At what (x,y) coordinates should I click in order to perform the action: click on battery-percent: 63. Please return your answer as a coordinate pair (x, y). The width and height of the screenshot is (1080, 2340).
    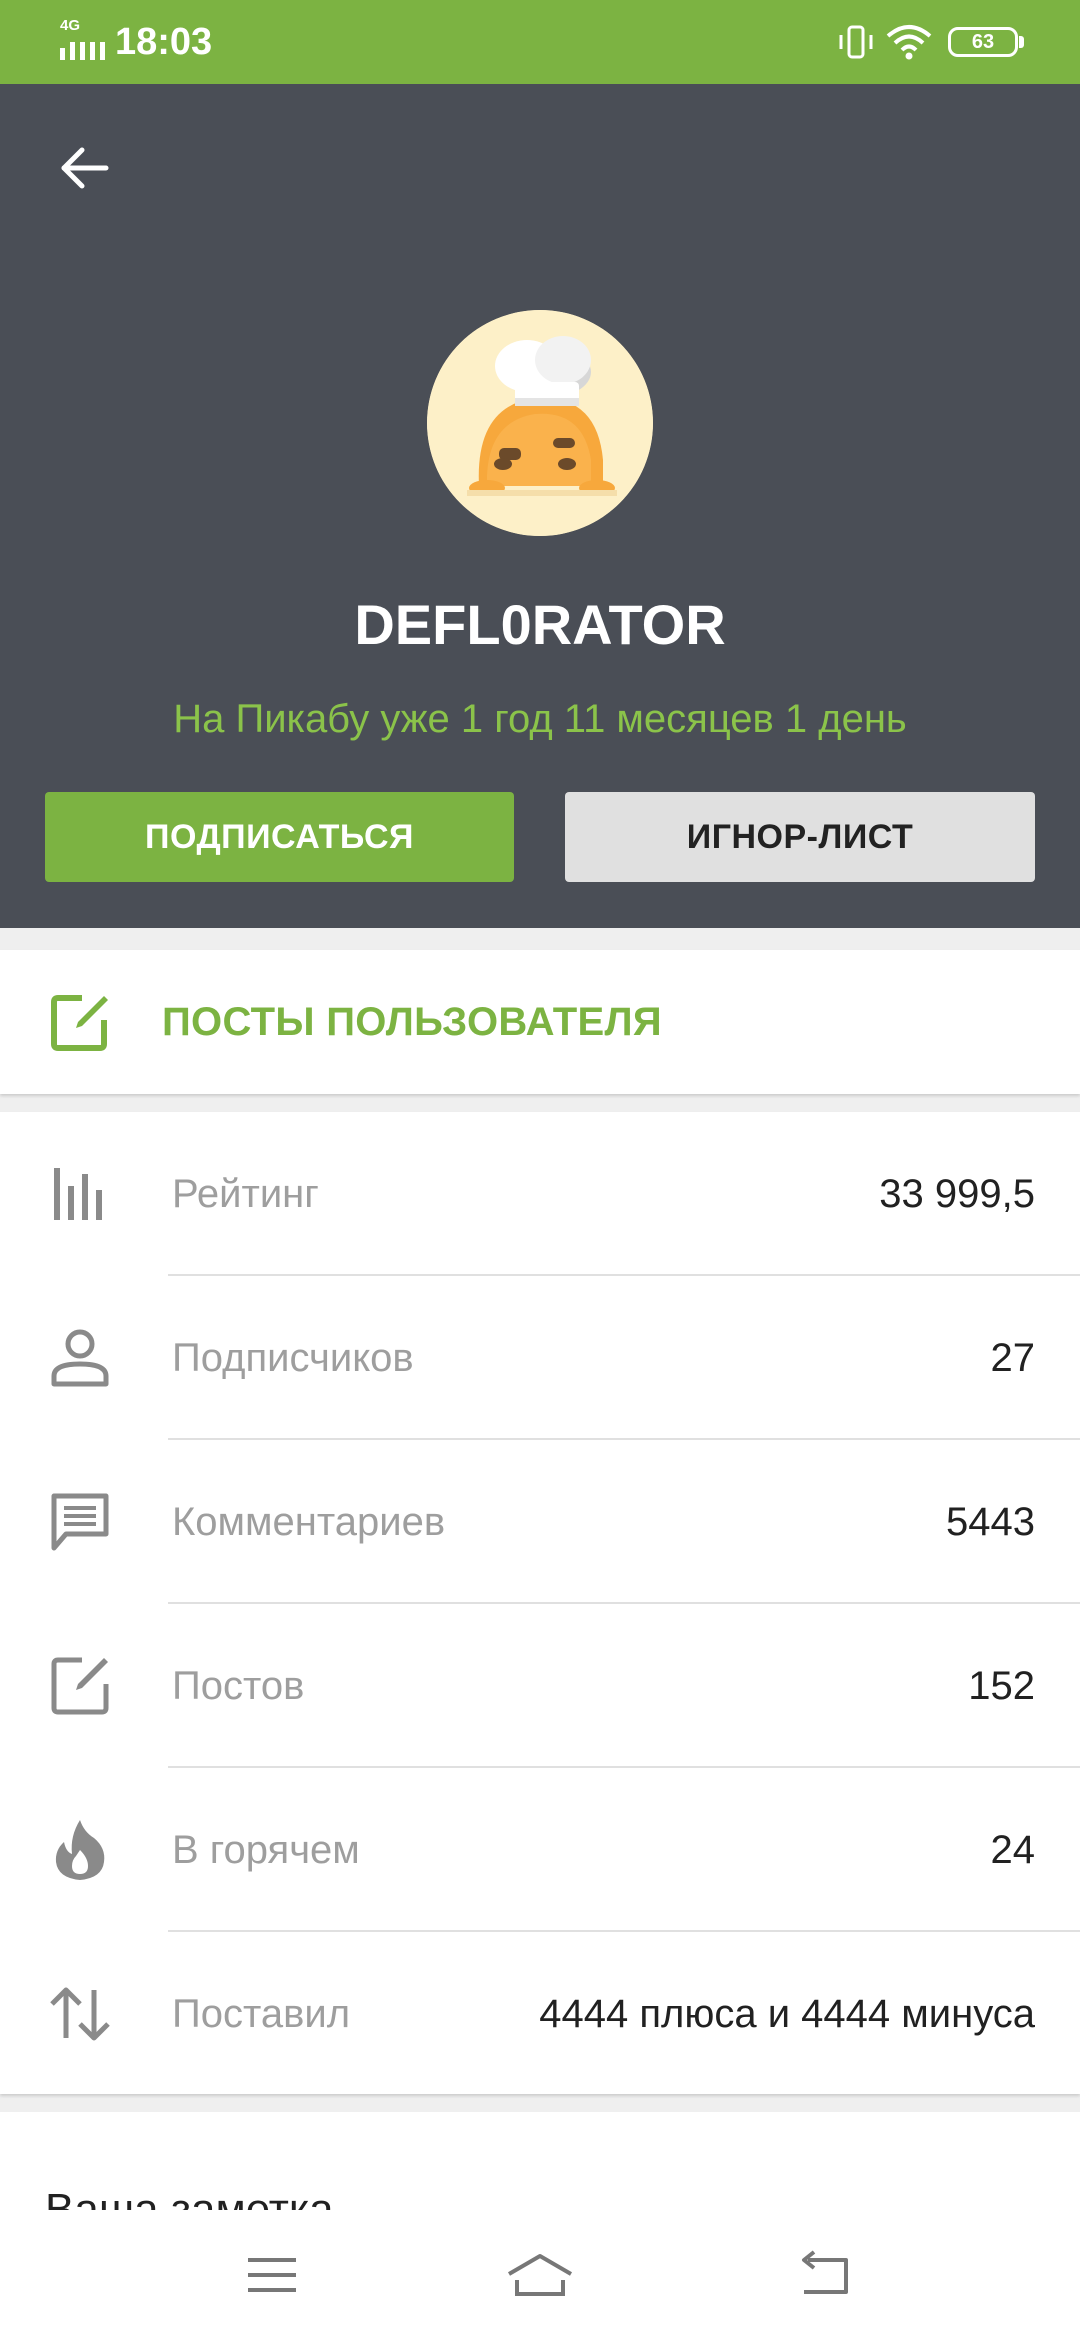
    Looking at the image, I should click on (983, 42).